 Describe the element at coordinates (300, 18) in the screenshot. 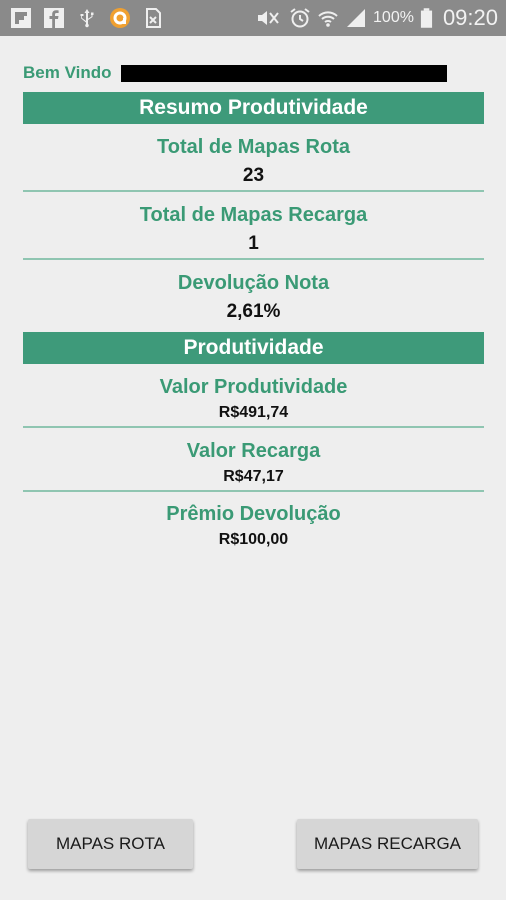

I see `alarm-icon` at that location.